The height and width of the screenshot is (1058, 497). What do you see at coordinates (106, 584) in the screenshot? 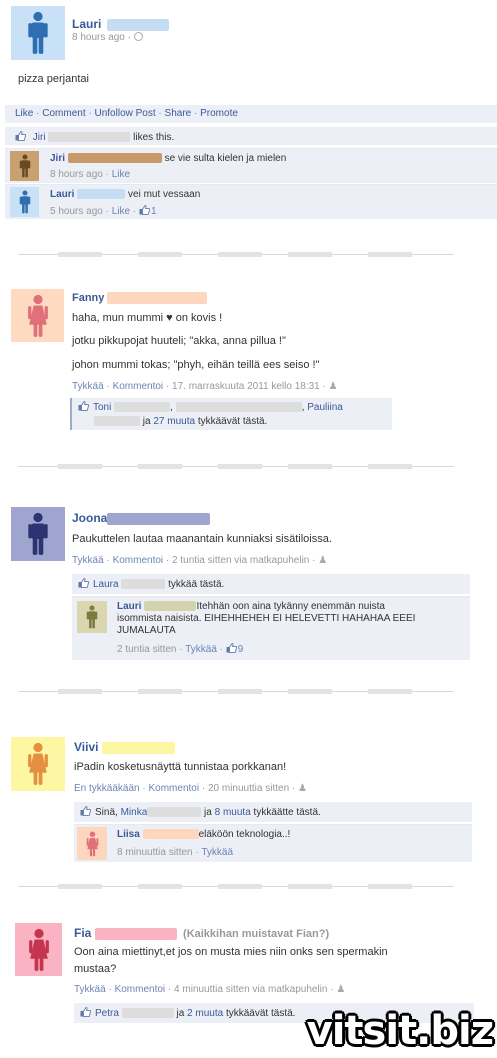
I see `liker-name: Laura` at bounding box center [106, 584].